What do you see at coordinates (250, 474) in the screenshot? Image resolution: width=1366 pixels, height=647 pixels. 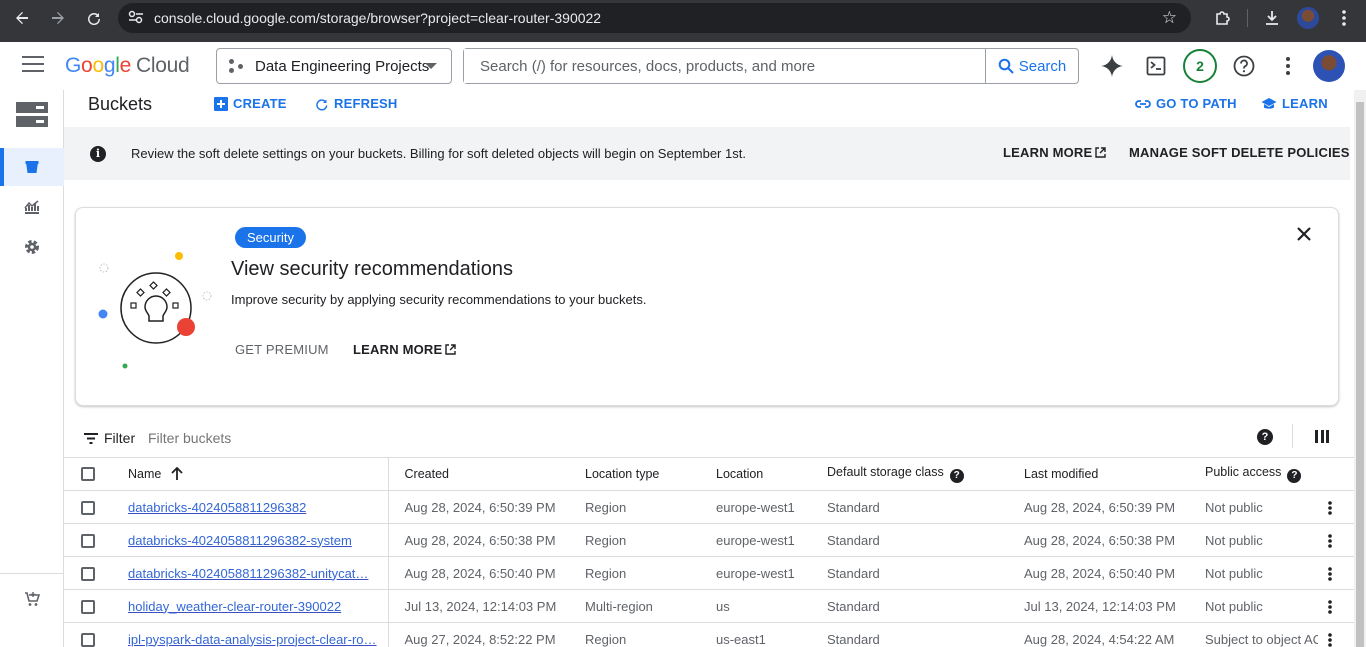 I see `column-header-name: Name` at bounding box center [250, 474].